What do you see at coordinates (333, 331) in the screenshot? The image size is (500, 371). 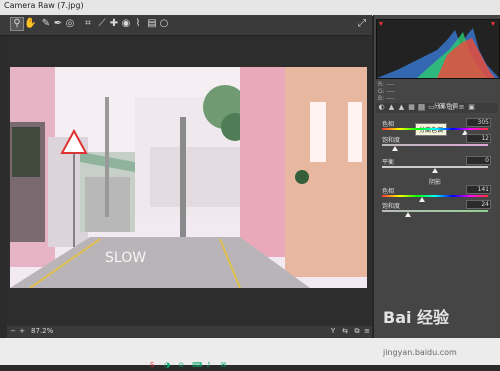 I see `y-compare-icon: Y` at bounding box center [333, 331].